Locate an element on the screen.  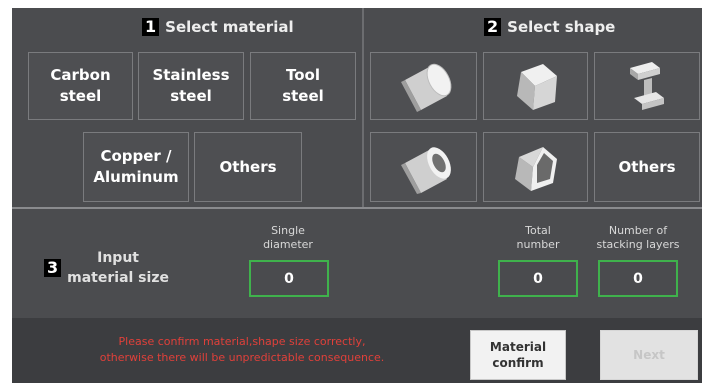
size-section-header: 3 Input material size is located at coordinates (106, 268).